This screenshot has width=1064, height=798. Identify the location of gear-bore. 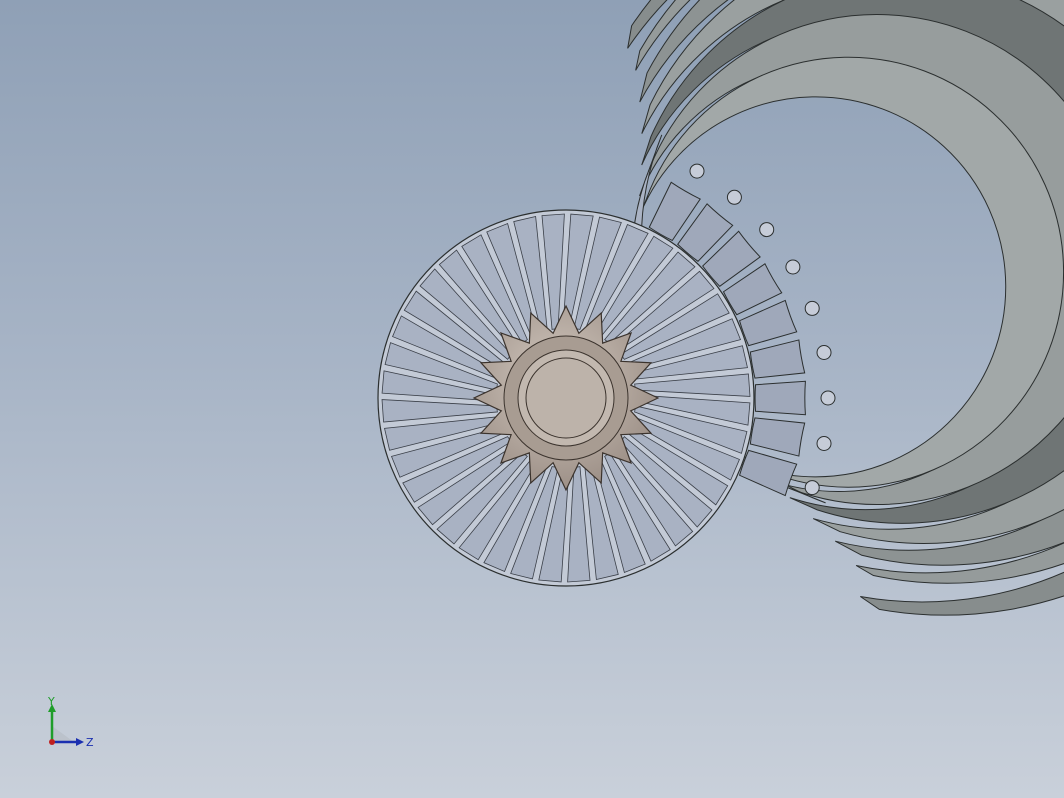
(566, 398).